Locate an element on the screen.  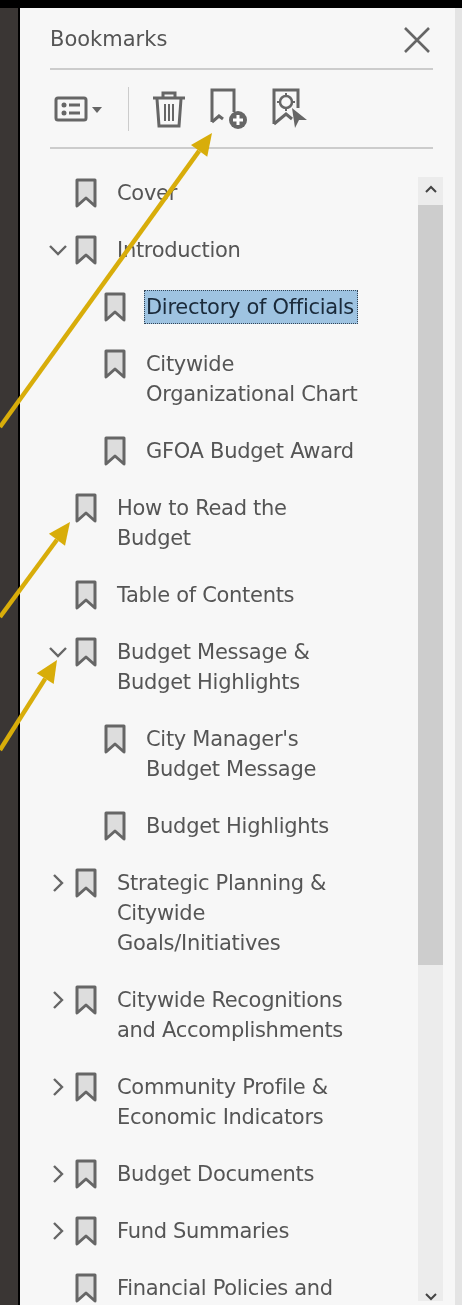
bookmark-item: GFOA Budget Award is located at coordinates (250, 451).